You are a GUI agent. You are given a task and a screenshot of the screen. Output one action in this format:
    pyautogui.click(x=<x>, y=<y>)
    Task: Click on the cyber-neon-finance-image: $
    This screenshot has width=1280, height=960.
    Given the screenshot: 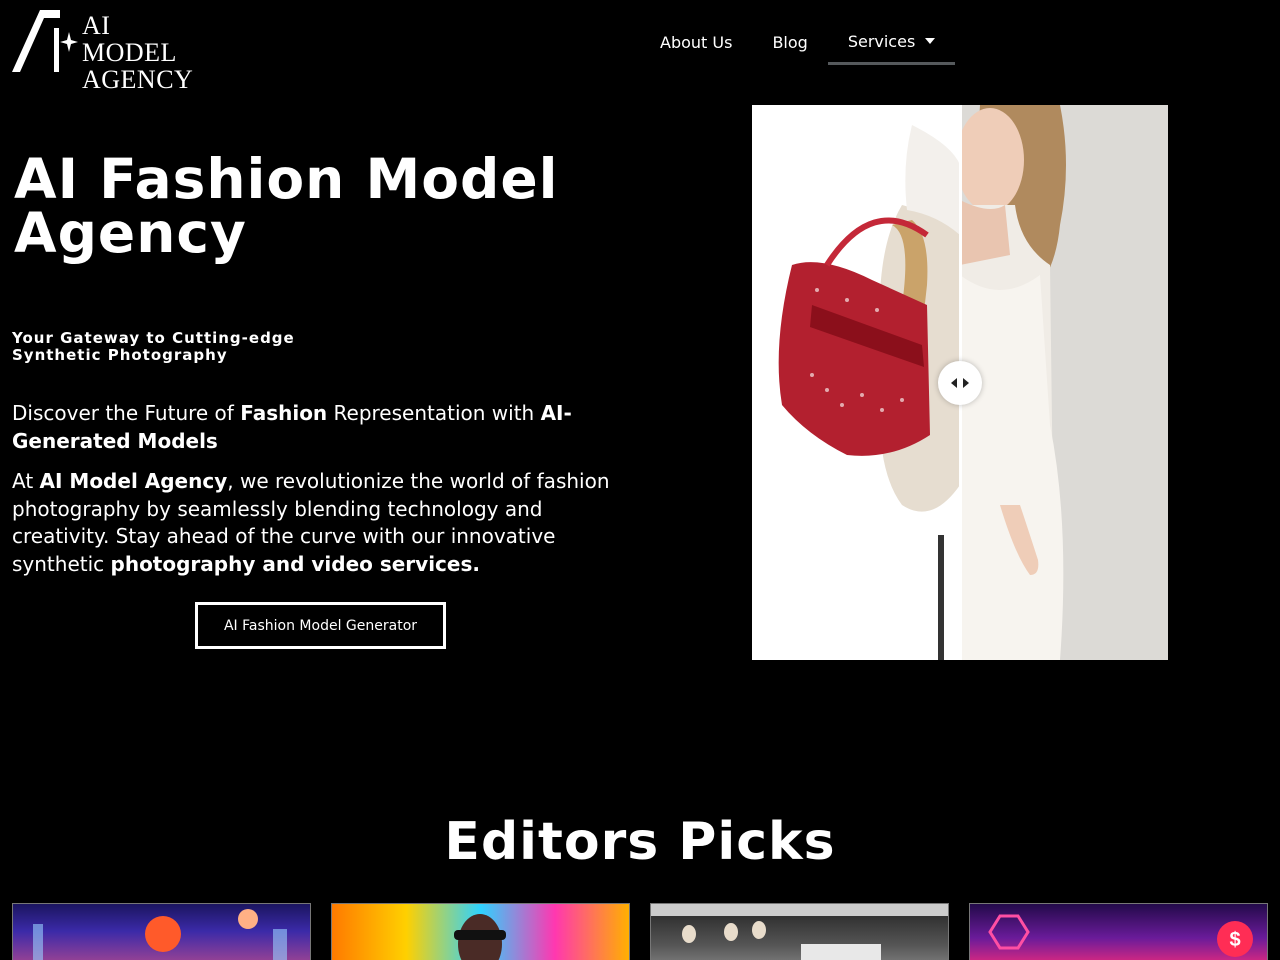 What is the action you would take?
    pyautogui.click(x=1120, y=935)
    